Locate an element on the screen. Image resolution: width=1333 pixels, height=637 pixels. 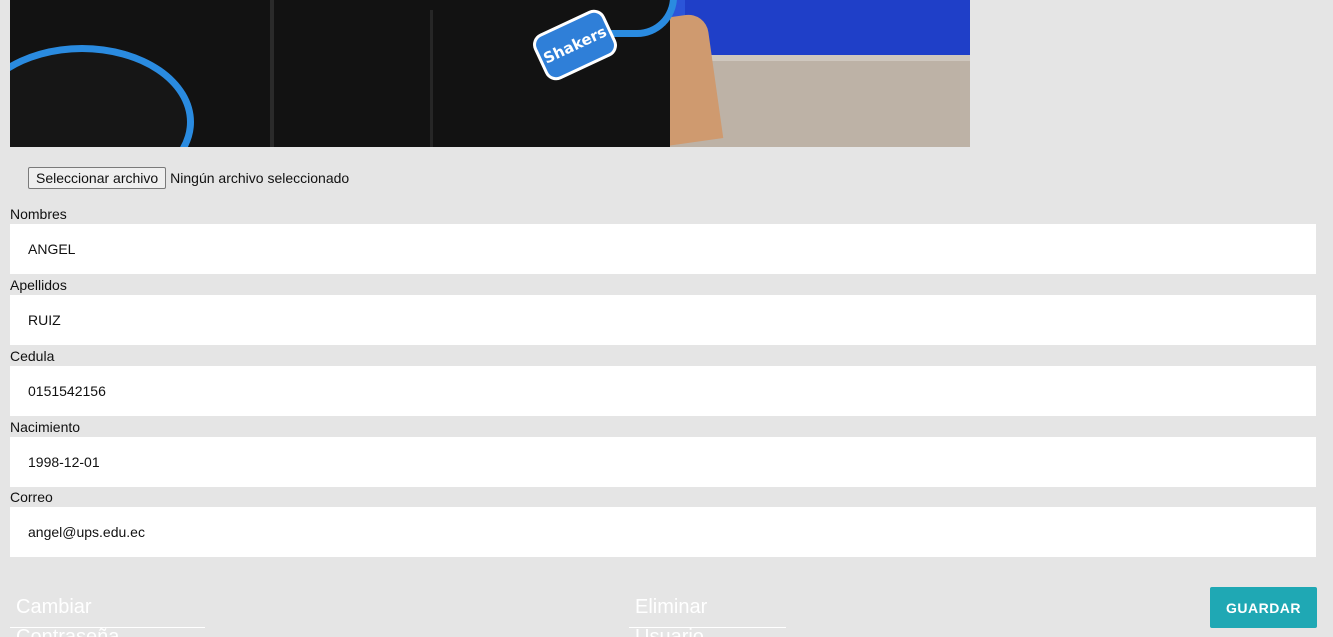
select-file-button: Seleccionar archivo is located at coordinates (97, 178).